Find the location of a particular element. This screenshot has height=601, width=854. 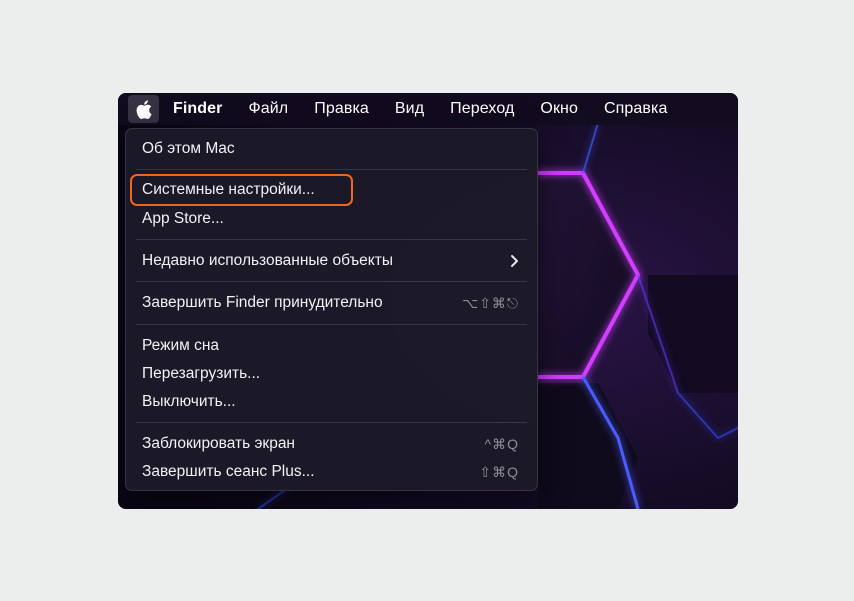

menu-item-about-mac: Об этом Mac is located at coordinates (331, 149).